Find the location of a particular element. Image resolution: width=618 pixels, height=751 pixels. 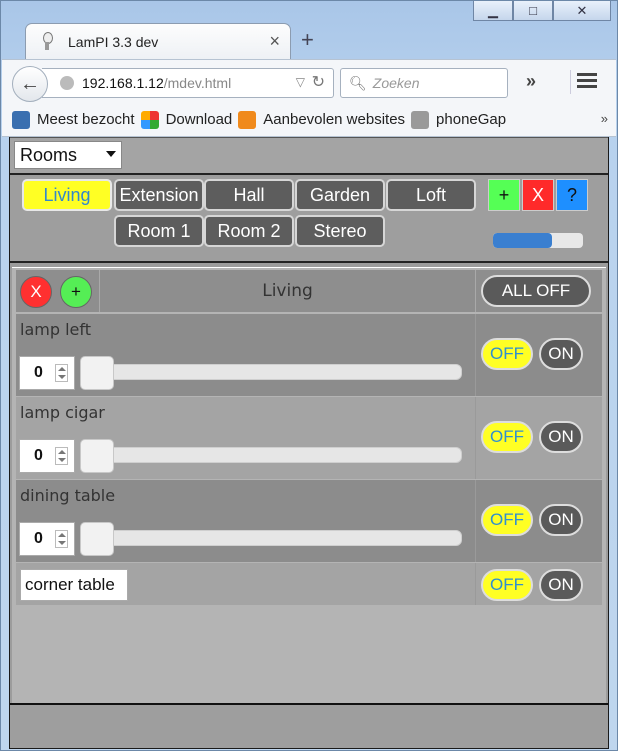

globe-icon is located at coordinates (67, 83).